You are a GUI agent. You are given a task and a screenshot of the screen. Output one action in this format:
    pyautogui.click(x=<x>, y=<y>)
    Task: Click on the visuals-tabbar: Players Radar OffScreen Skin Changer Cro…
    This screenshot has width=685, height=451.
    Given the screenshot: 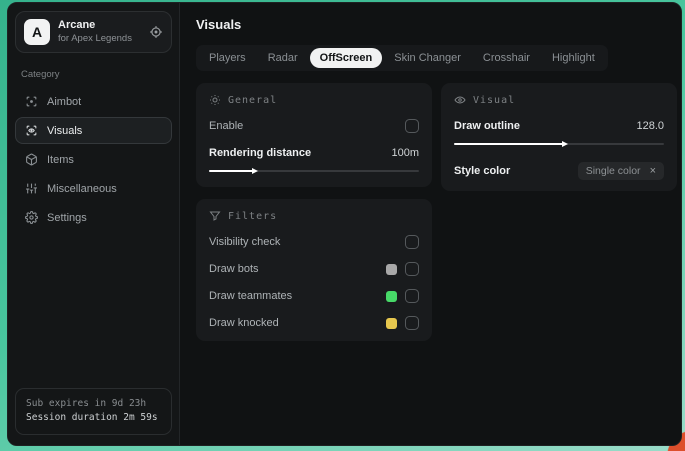 What is the action you would take?
    pyautogui.click(x=402, y=58)
    